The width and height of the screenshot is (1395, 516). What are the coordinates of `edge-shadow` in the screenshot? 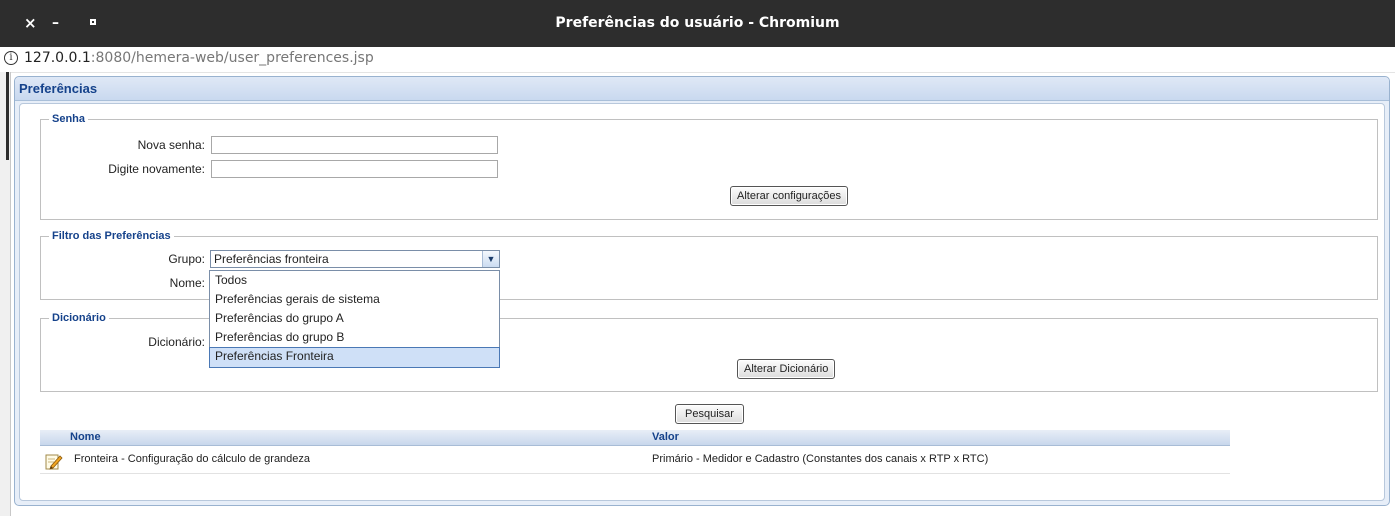 It's located at (7, 116).